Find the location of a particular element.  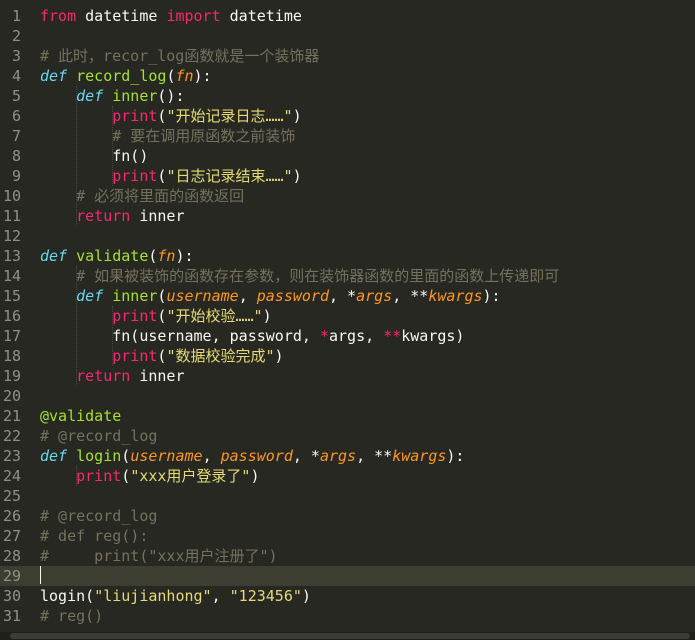

code-token: "开始记录日志……" is located at coordinates (229, 116).